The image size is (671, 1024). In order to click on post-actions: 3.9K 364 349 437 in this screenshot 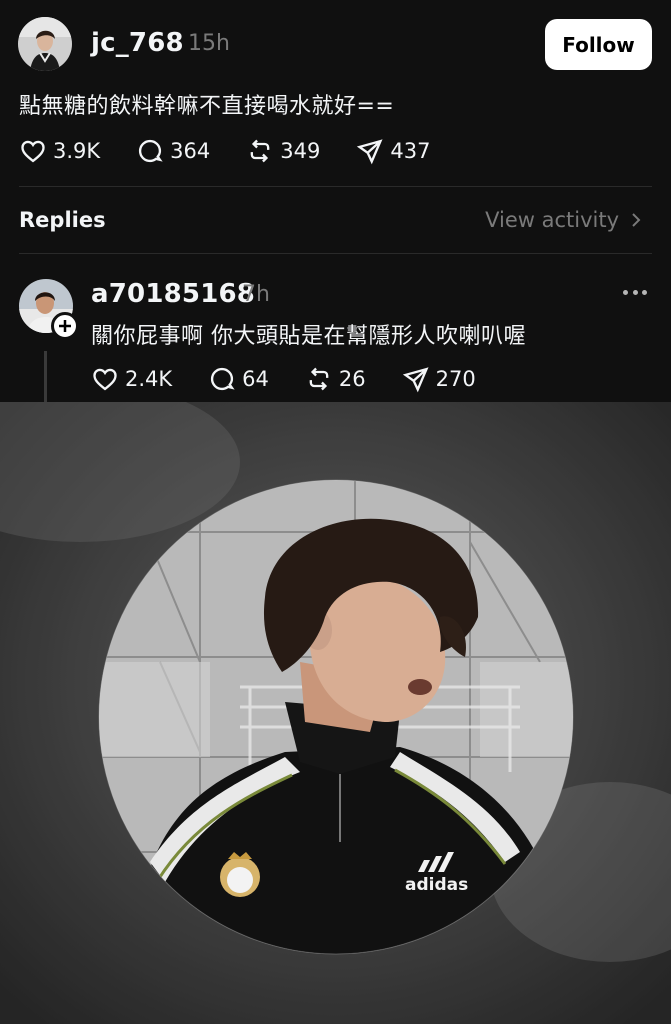, I will do `click(242, 151)`.